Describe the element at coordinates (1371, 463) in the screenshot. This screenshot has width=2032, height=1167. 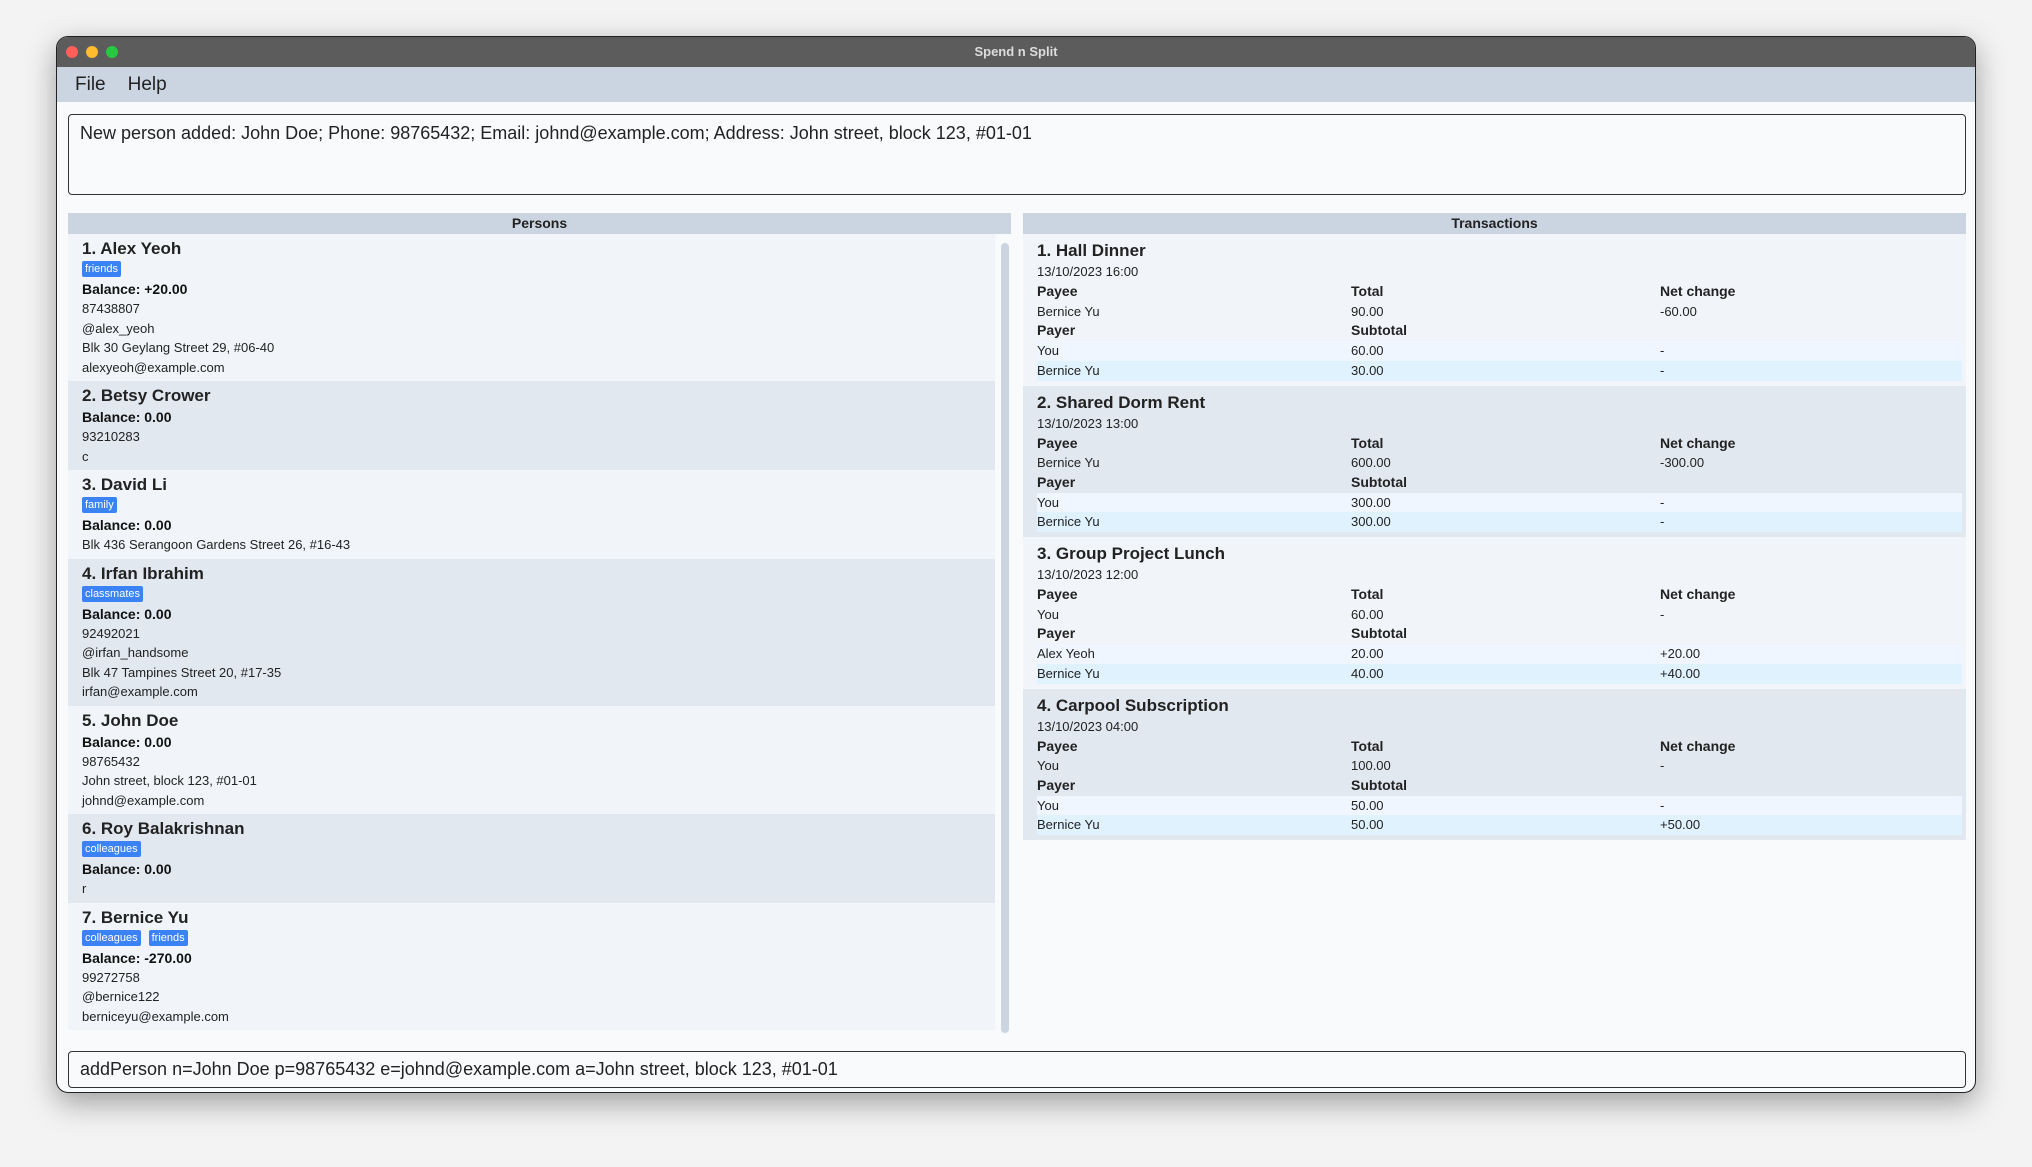
I see `payee-row-cell: 600.00` at that location.